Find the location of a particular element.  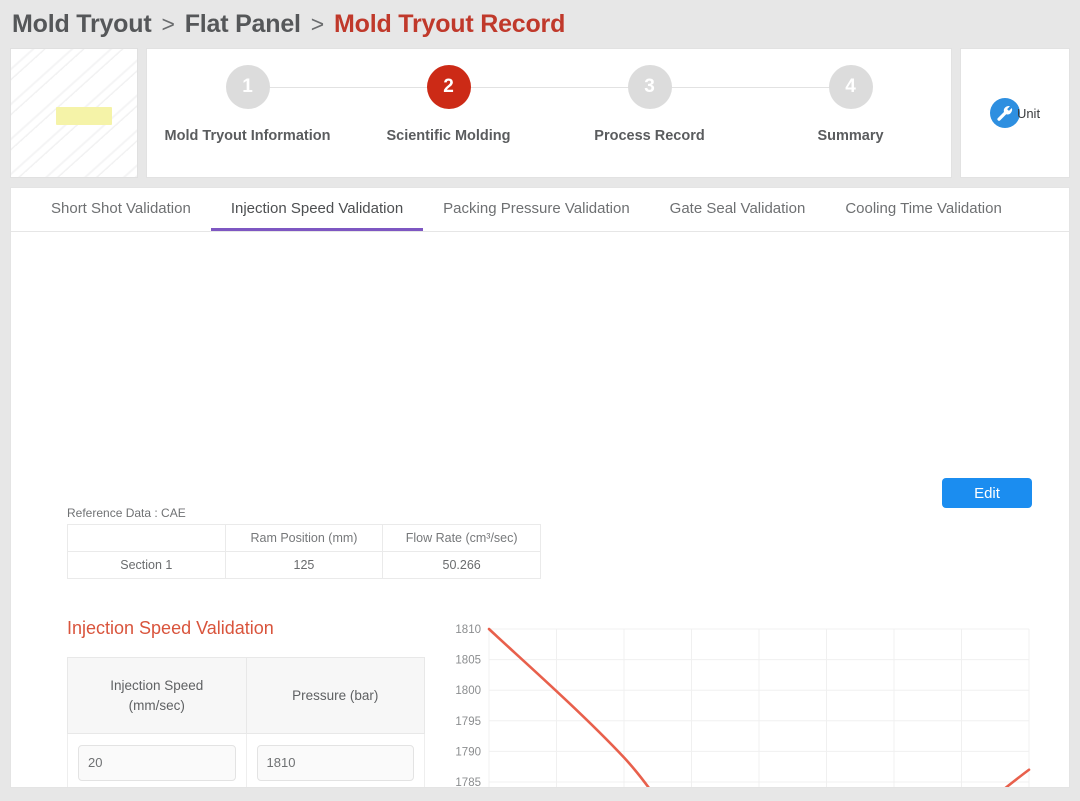

reference-header-ram-position: Ram Position (mm) is located at coordinates (304, 538).